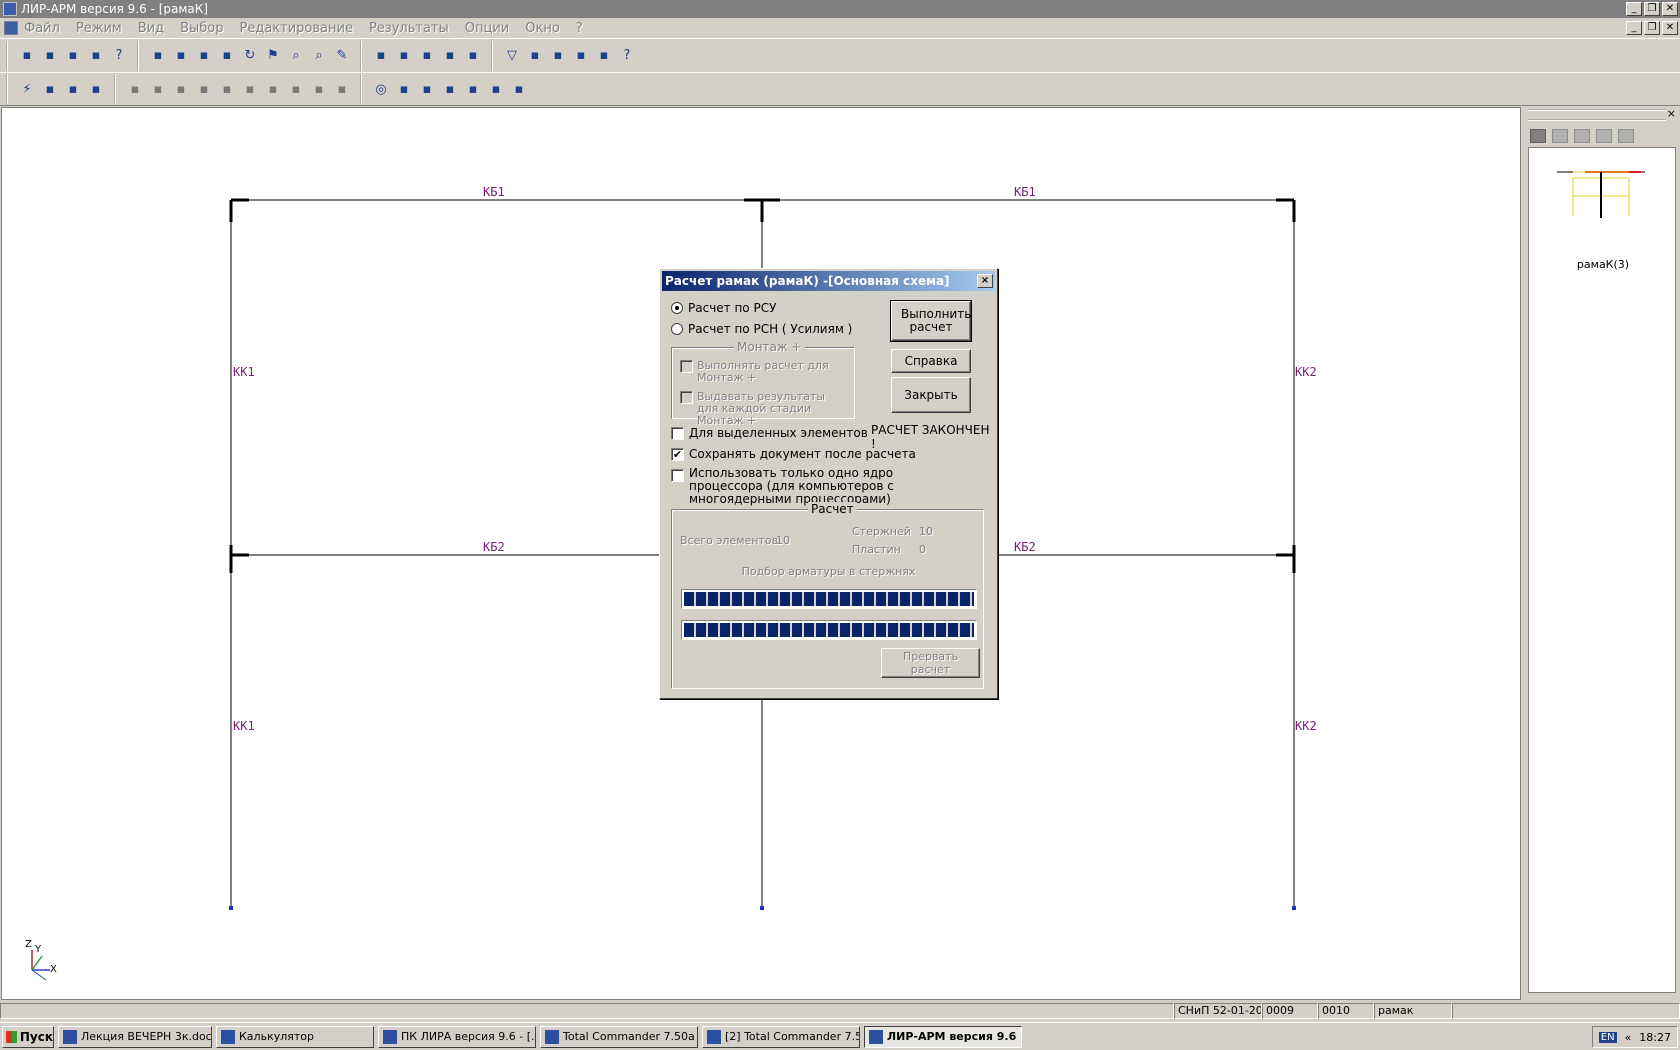  What do you see at coordinates (319, 89) in the screenshot?
I see `doc9-icon: ▪` at bounding box center [319, 89].